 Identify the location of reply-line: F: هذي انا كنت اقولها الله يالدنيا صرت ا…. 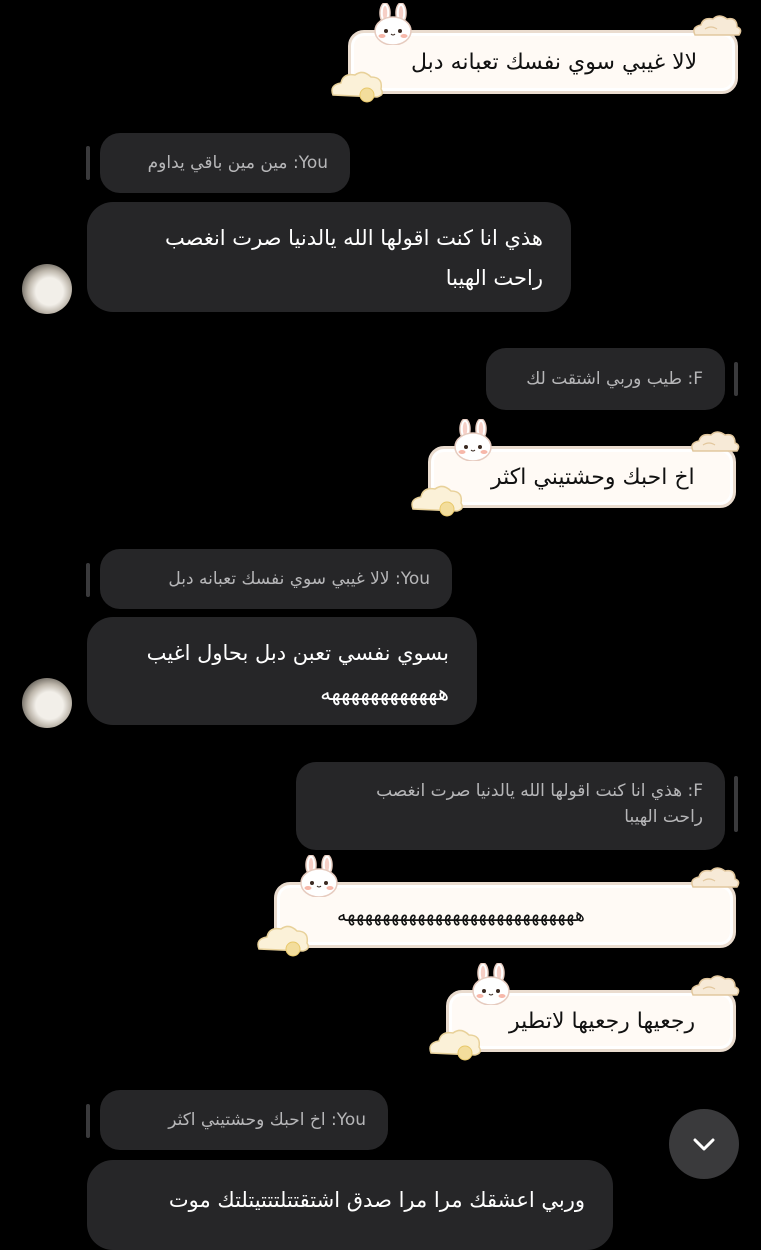
(539, 791).